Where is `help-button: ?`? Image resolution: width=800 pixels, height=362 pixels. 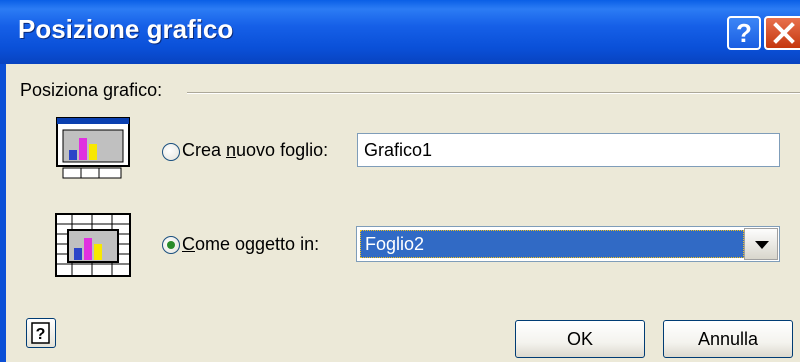
help-button: ? is located at coordinates (744, 33).